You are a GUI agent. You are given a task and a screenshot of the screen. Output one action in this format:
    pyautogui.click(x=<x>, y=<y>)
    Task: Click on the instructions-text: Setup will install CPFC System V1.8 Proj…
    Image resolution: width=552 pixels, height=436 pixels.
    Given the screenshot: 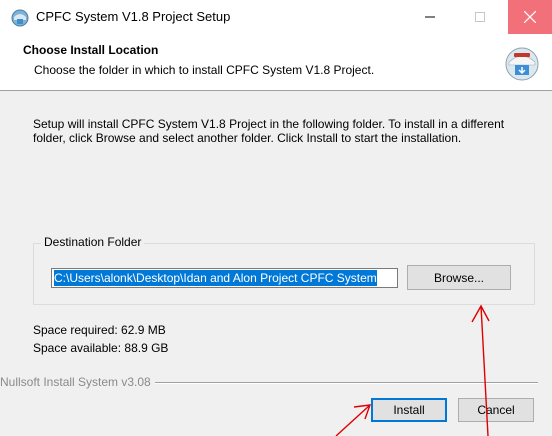 What is the action you would take?
    pyautogui.click(x=269, y=131)
    